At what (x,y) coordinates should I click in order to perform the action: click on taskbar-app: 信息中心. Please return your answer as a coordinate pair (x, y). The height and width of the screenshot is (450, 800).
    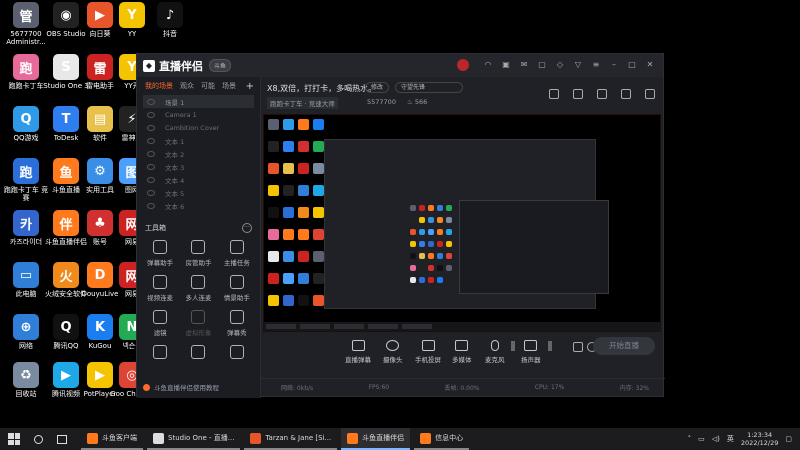
    Looking at the image, I should click on (442, 439).